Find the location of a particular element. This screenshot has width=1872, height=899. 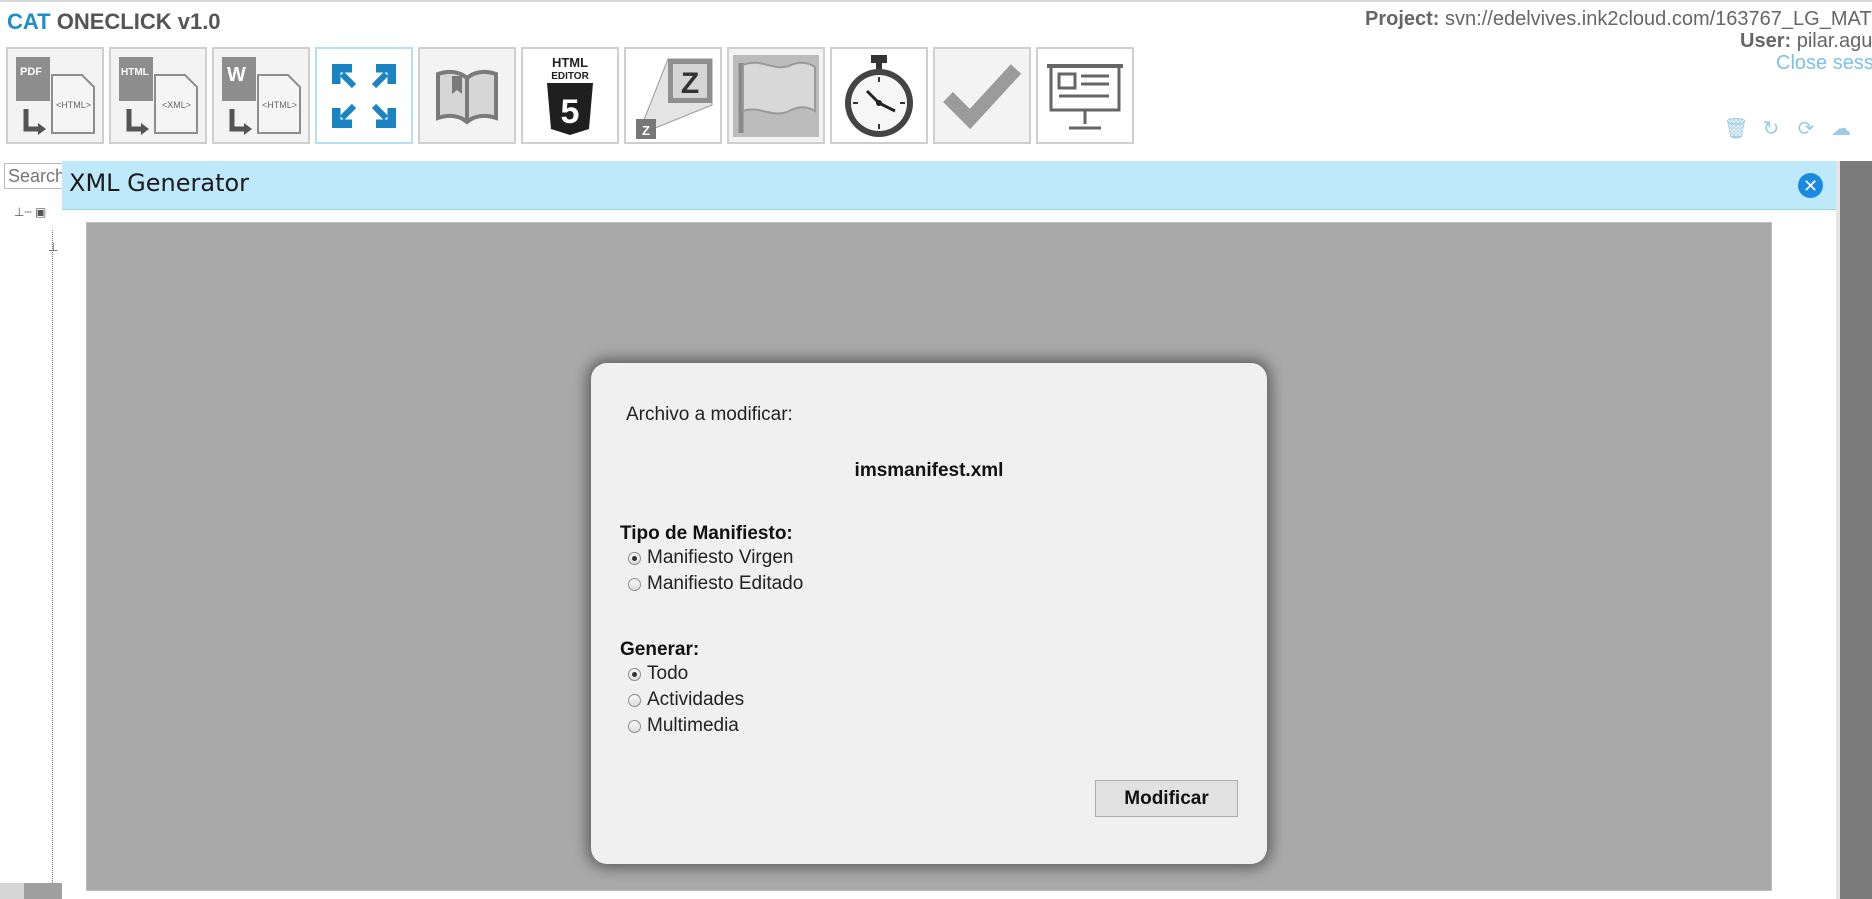

zip-icon: Z Z is located at coordinates (674, 98).